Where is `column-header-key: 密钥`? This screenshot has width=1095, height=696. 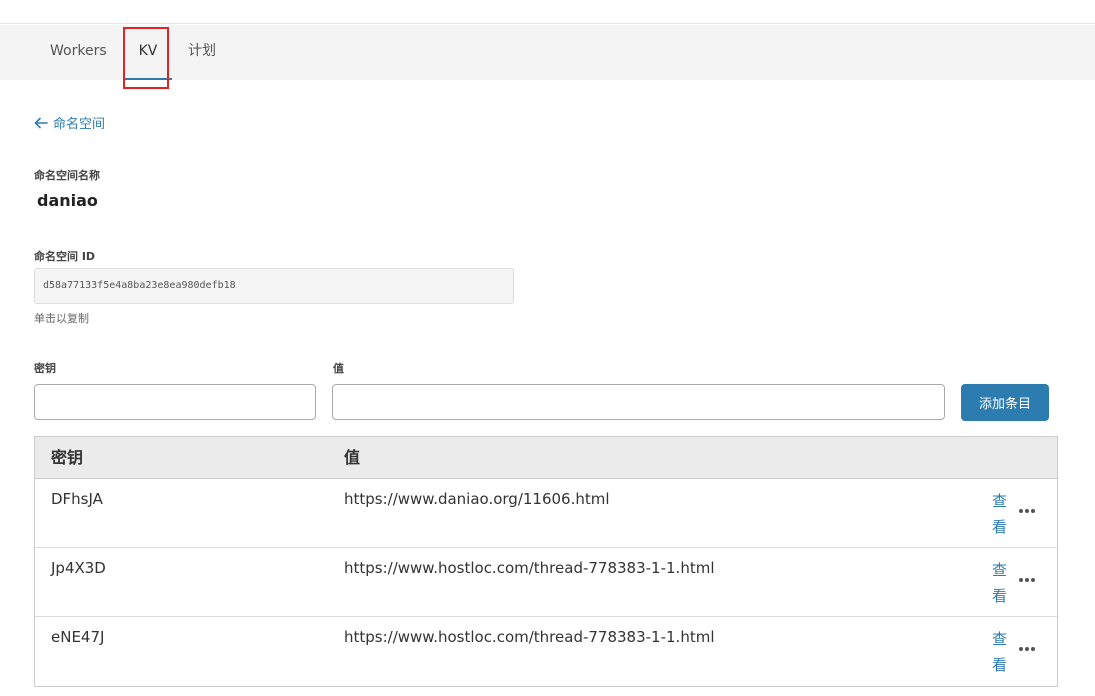
column-header-key: 密钥 is located at coordinates (67, 457).